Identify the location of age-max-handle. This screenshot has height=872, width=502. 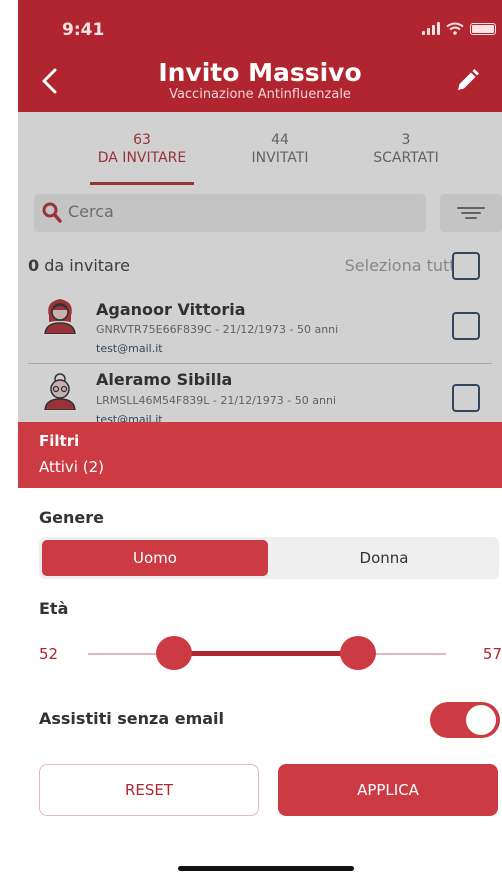
(358, 653).